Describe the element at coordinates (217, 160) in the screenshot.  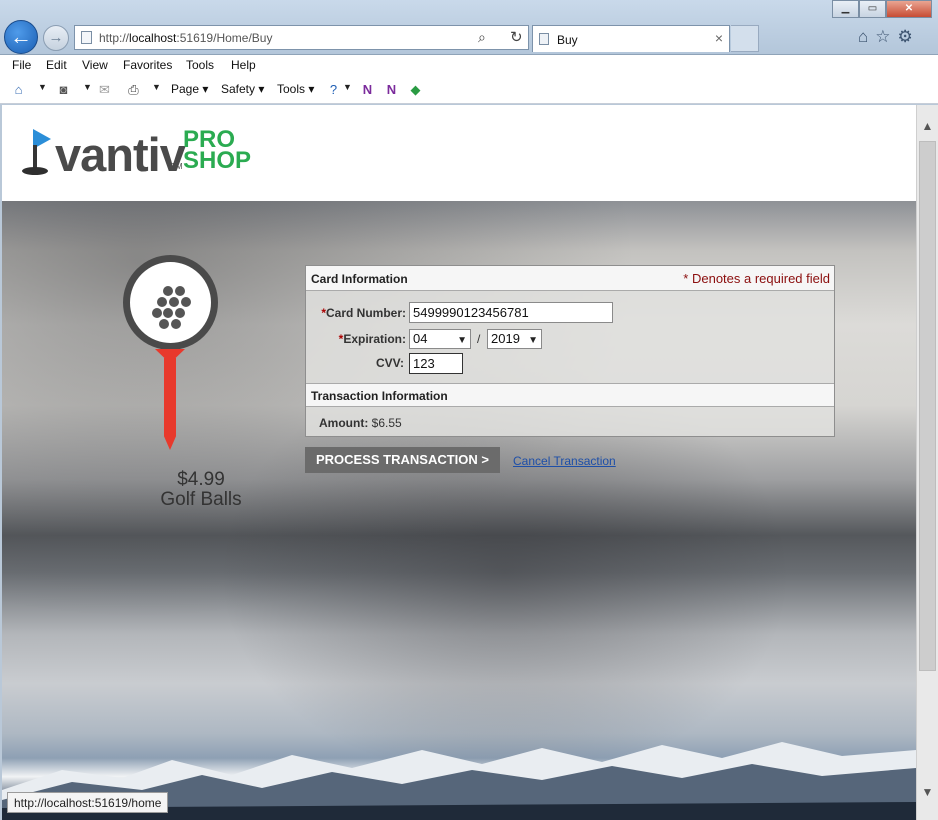
I see `logo-shop: SHOP` at that location.